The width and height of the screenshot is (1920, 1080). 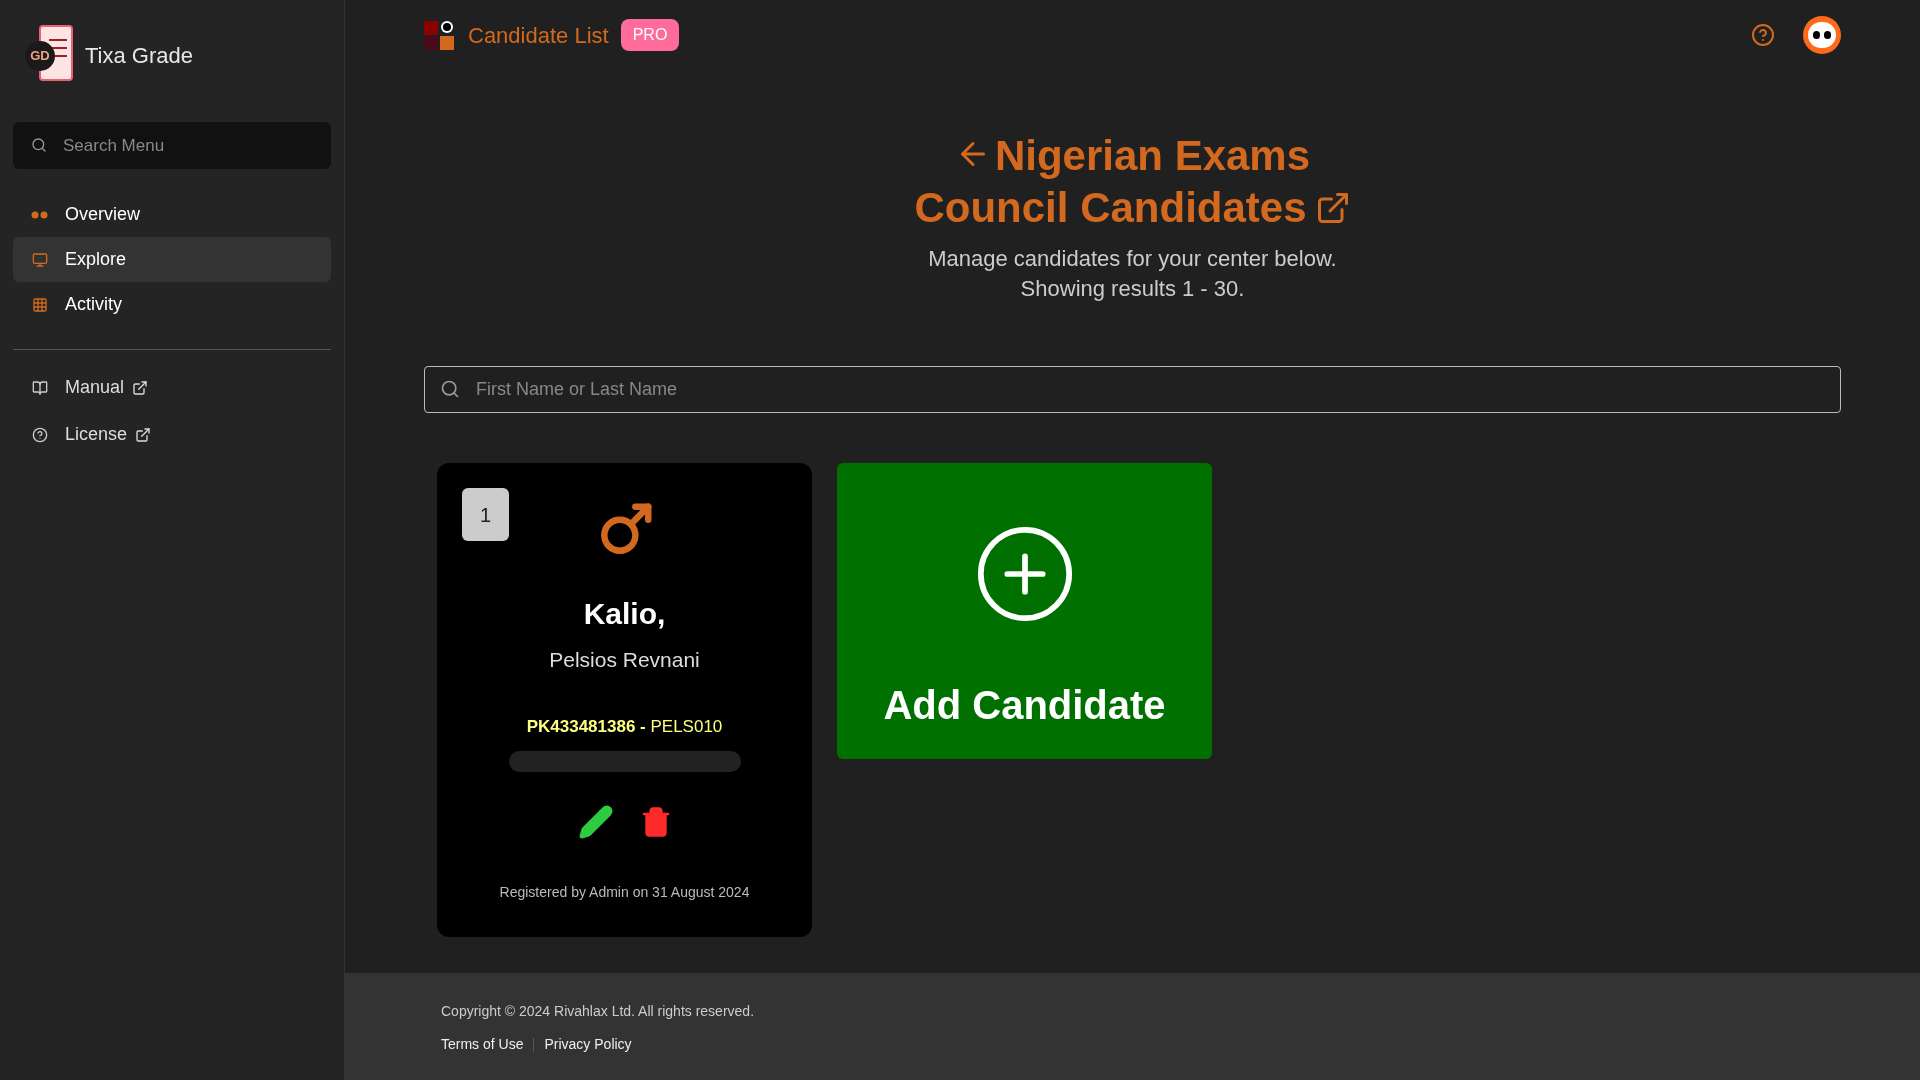 What do you see at coordinates (624, 660) in the screenshot?
I see `candidate-given-names: Pelsios Revnani` at bounding box center [624, 660].